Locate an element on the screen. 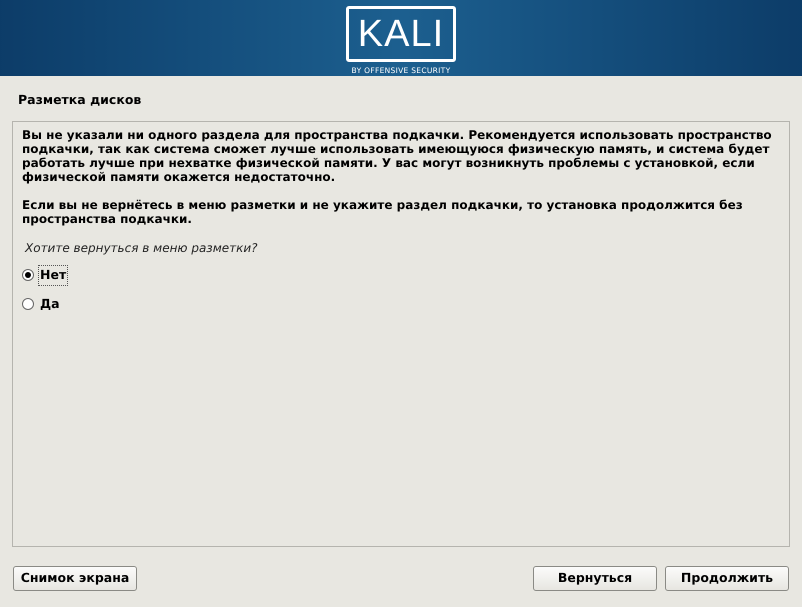 The height and width of the screenshot is (607, 802). page-title: Разметка дисков is located at coordinates (80, 99).